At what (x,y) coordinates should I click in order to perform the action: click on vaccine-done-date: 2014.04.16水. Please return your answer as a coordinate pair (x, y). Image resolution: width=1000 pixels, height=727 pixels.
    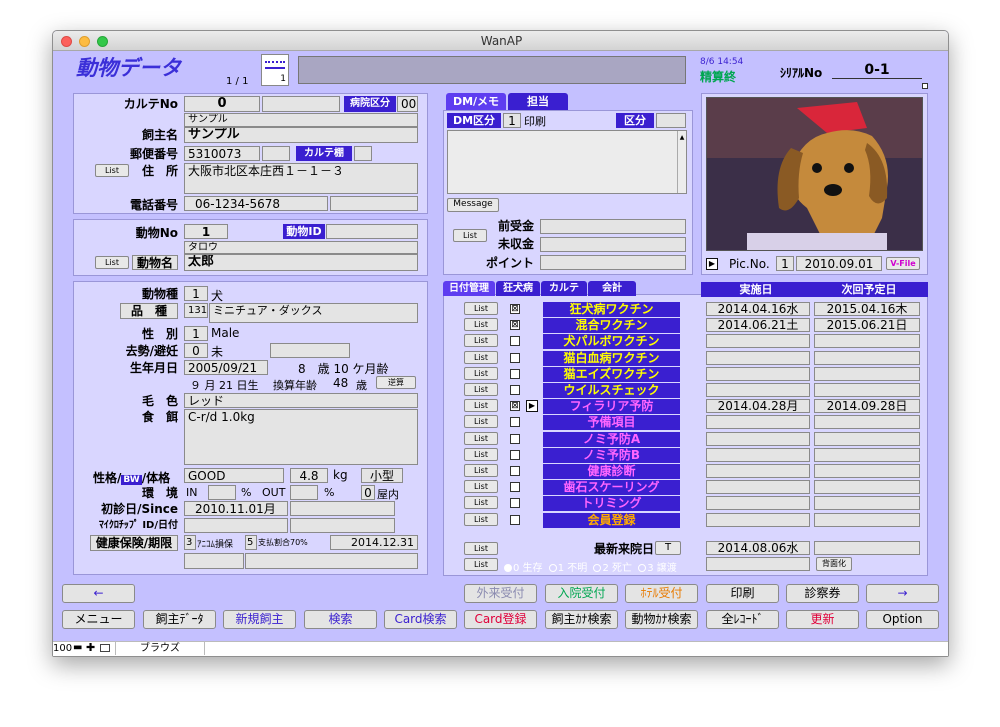
    Looking at the image, I should click on (758, 309).